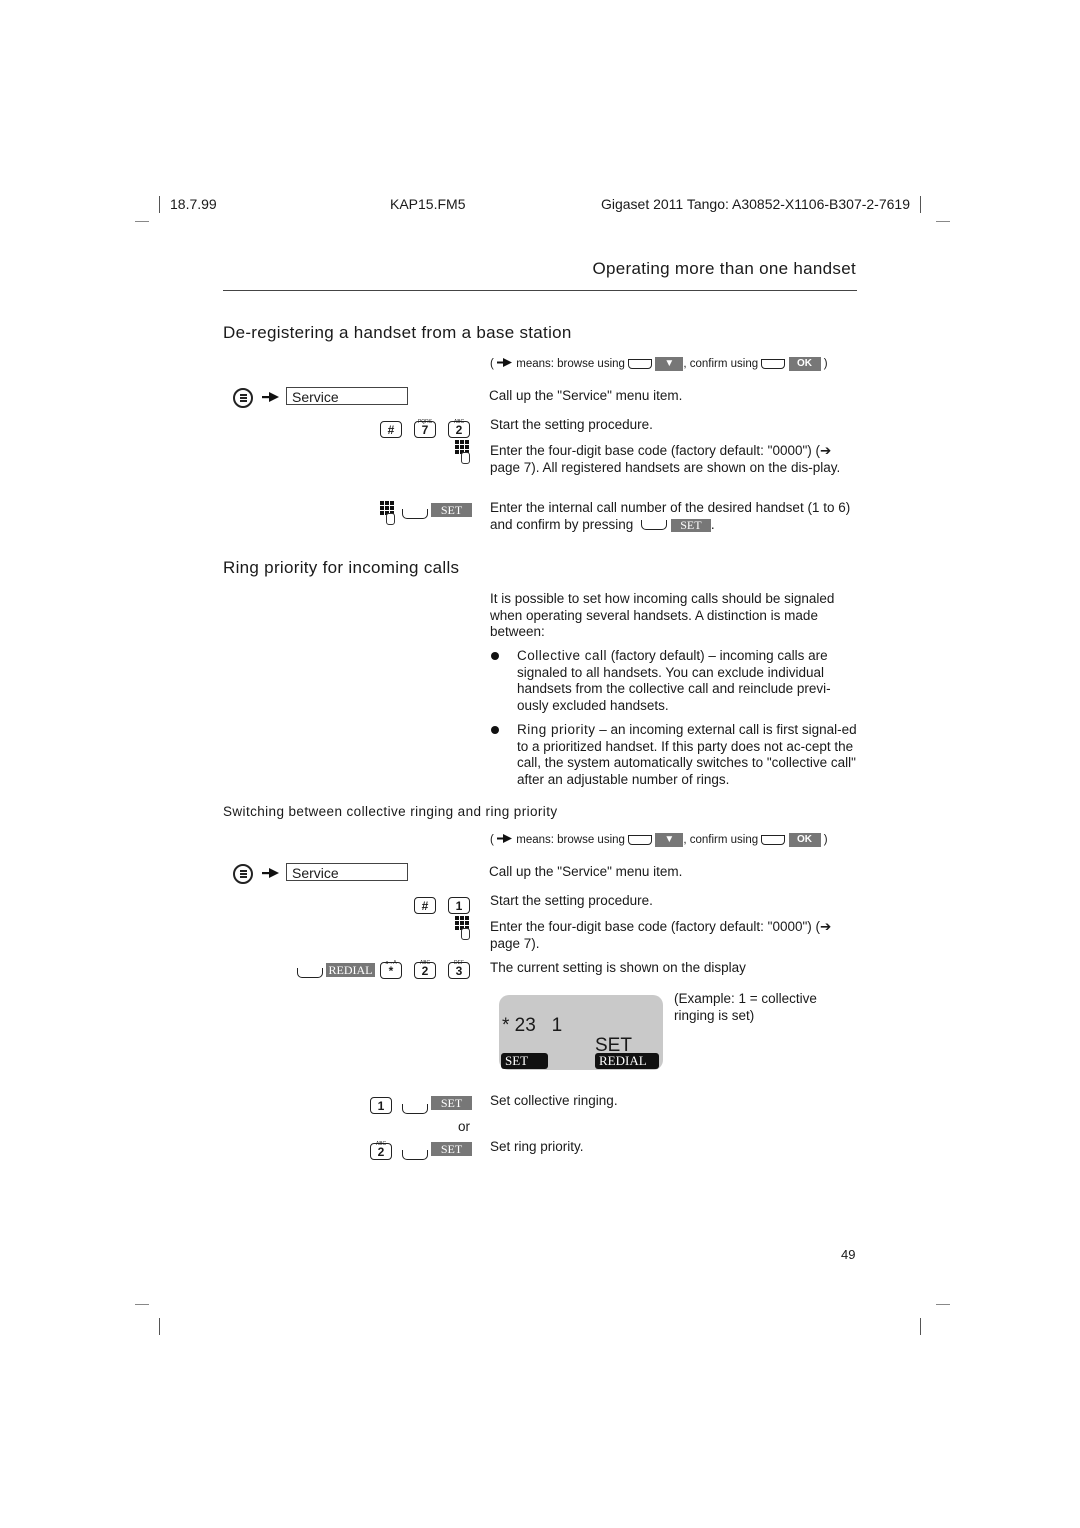  What do you see at coordinates (428, 204) in the screenshot?
I see `header-file: KAP15.FM5` at bounding box center [428, 204].